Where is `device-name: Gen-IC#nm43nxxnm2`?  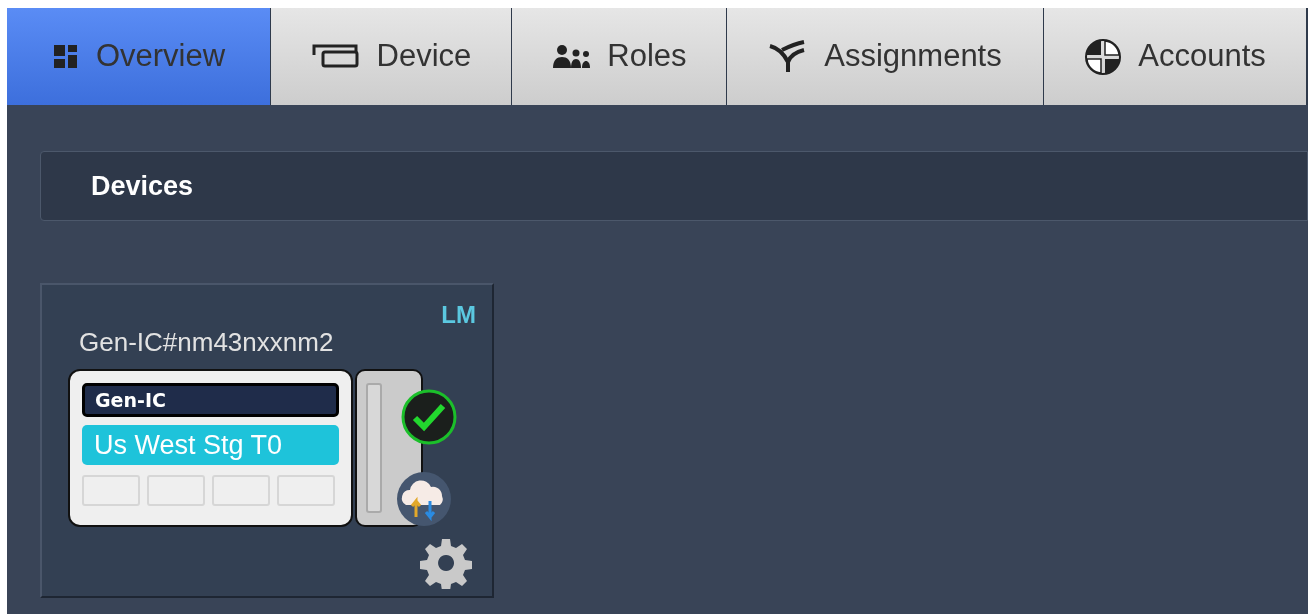
device-name: Gen-IC#nm43nxxnm2 is located at coordinates (206, 342).